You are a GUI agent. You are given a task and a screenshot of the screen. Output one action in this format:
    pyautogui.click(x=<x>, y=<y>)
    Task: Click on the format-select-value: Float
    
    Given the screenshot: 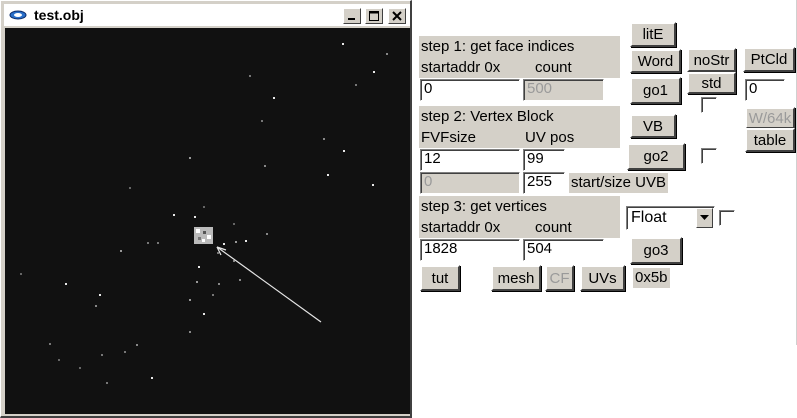 What is the action you would take?
    pyautogui.click(x=649, y=217)
    